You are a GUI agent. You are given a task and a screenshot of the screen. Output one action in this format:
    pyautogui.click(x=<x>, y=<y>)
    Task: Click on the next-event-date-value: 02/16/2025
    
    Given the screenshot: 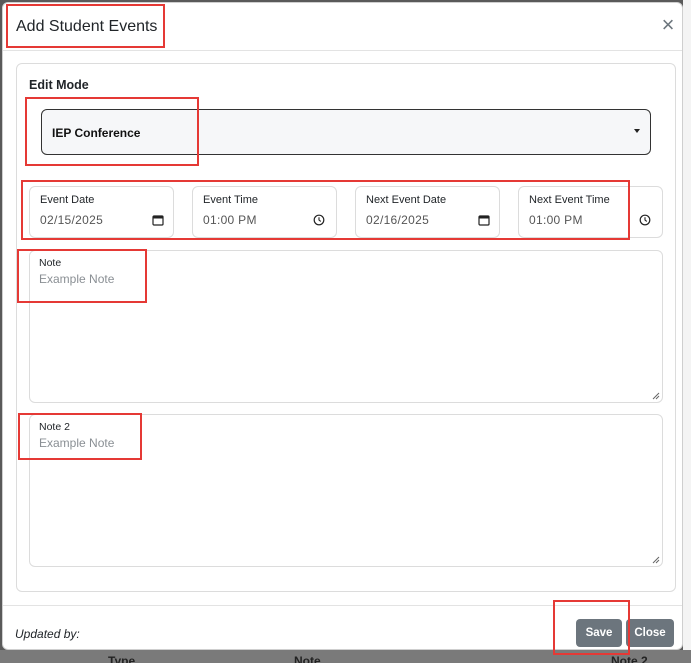 What is the action you would take?
    pyautogui.click(x=398, y=220)
    